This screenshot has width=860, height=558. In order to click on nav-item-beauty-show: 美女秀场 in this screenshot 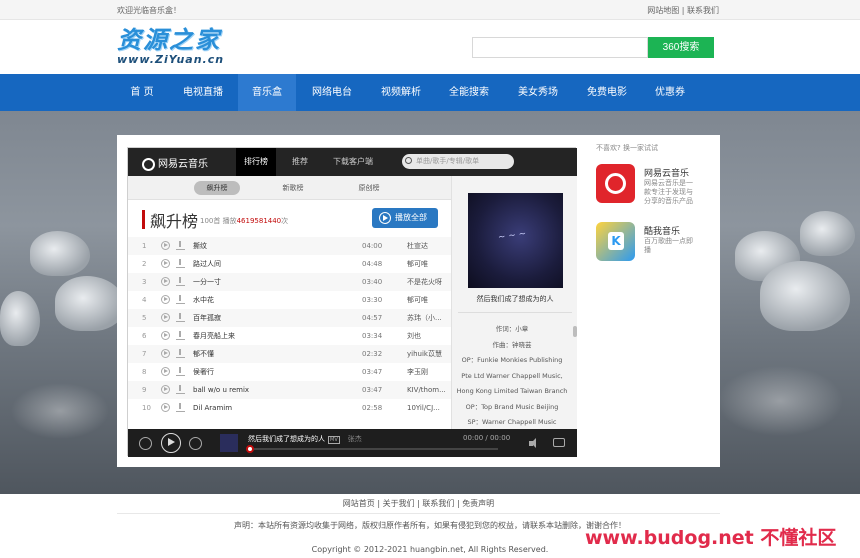, I will do `click(538, 92)`.